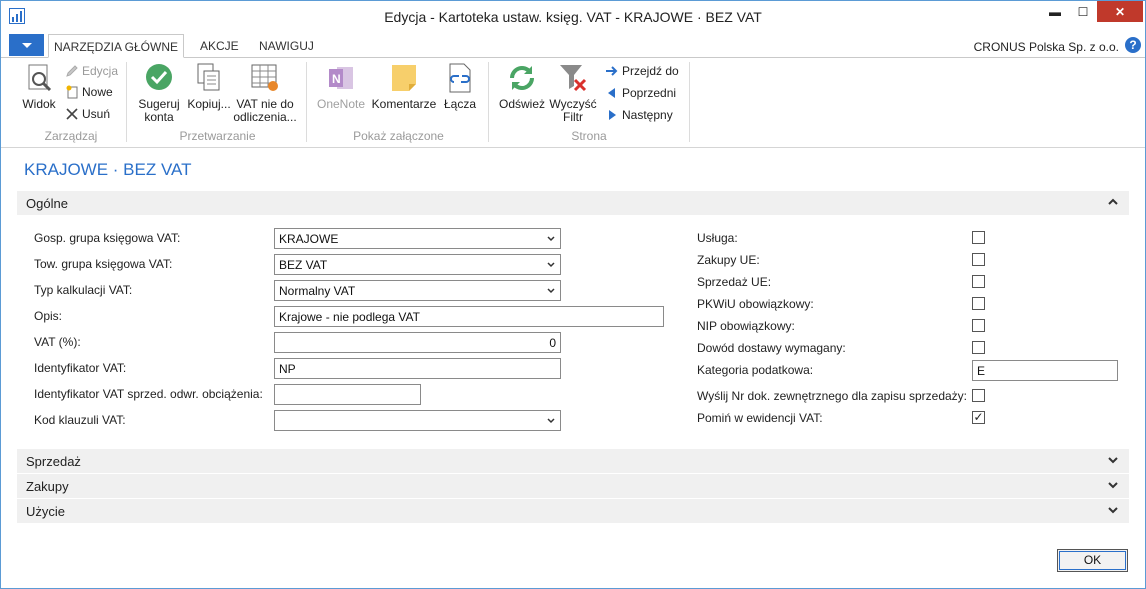  What do you see at coordinates (649, 93) in the screenshot?
I see `previous-label: Poprzedni` at bounding box center [649, 93].